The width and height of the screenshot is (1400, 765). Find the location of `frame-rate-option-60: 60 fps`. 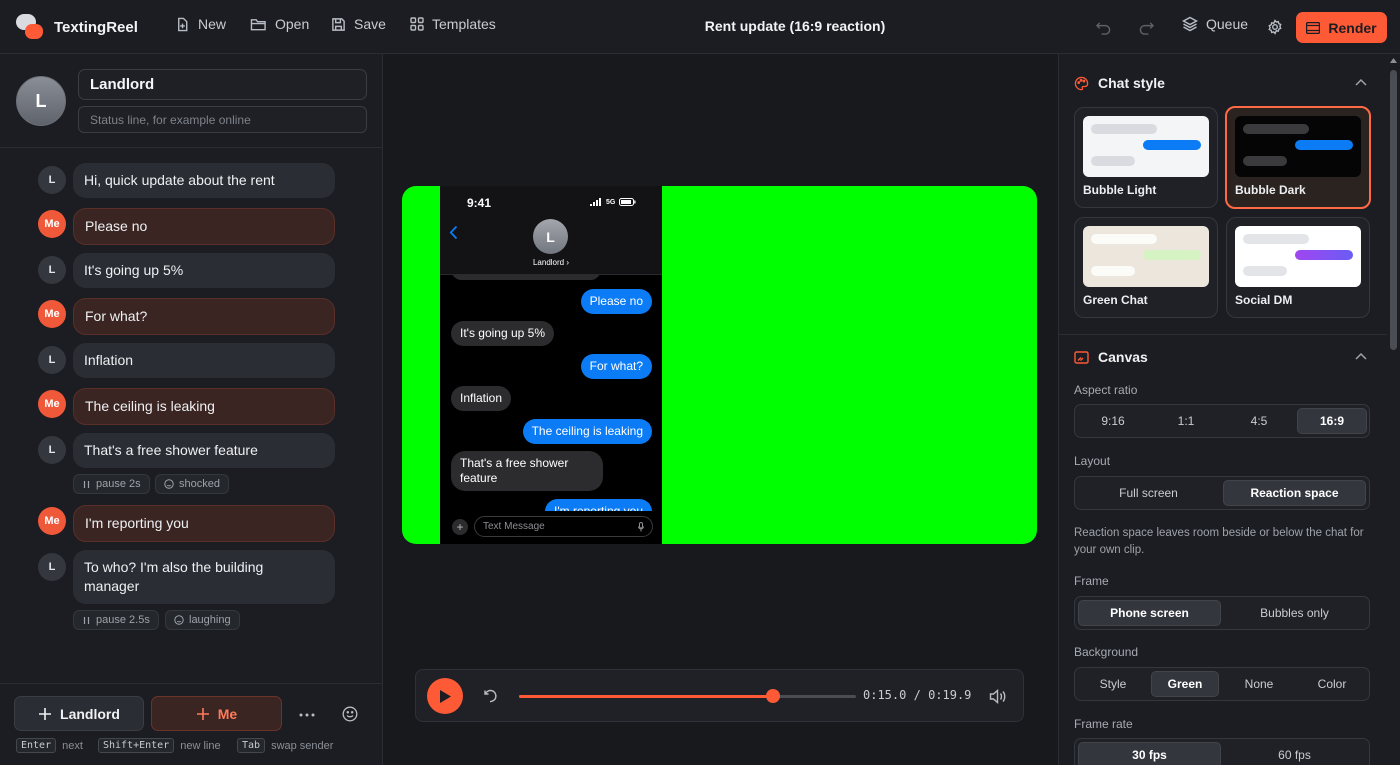

frame-rate-option-60: 60 fps is located at coordinates (1294, 753).